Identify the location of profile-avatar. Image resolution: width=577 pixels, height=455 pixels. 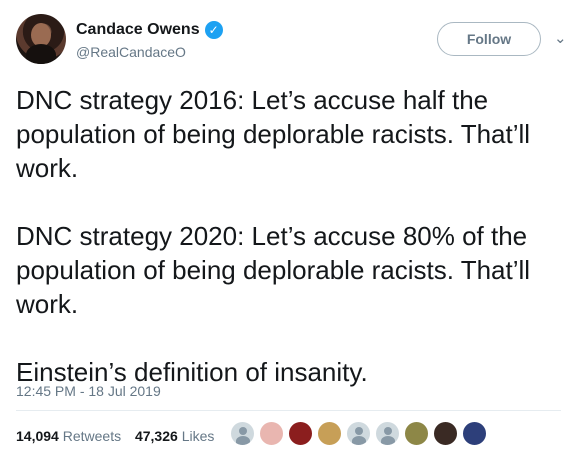
(41, 39).